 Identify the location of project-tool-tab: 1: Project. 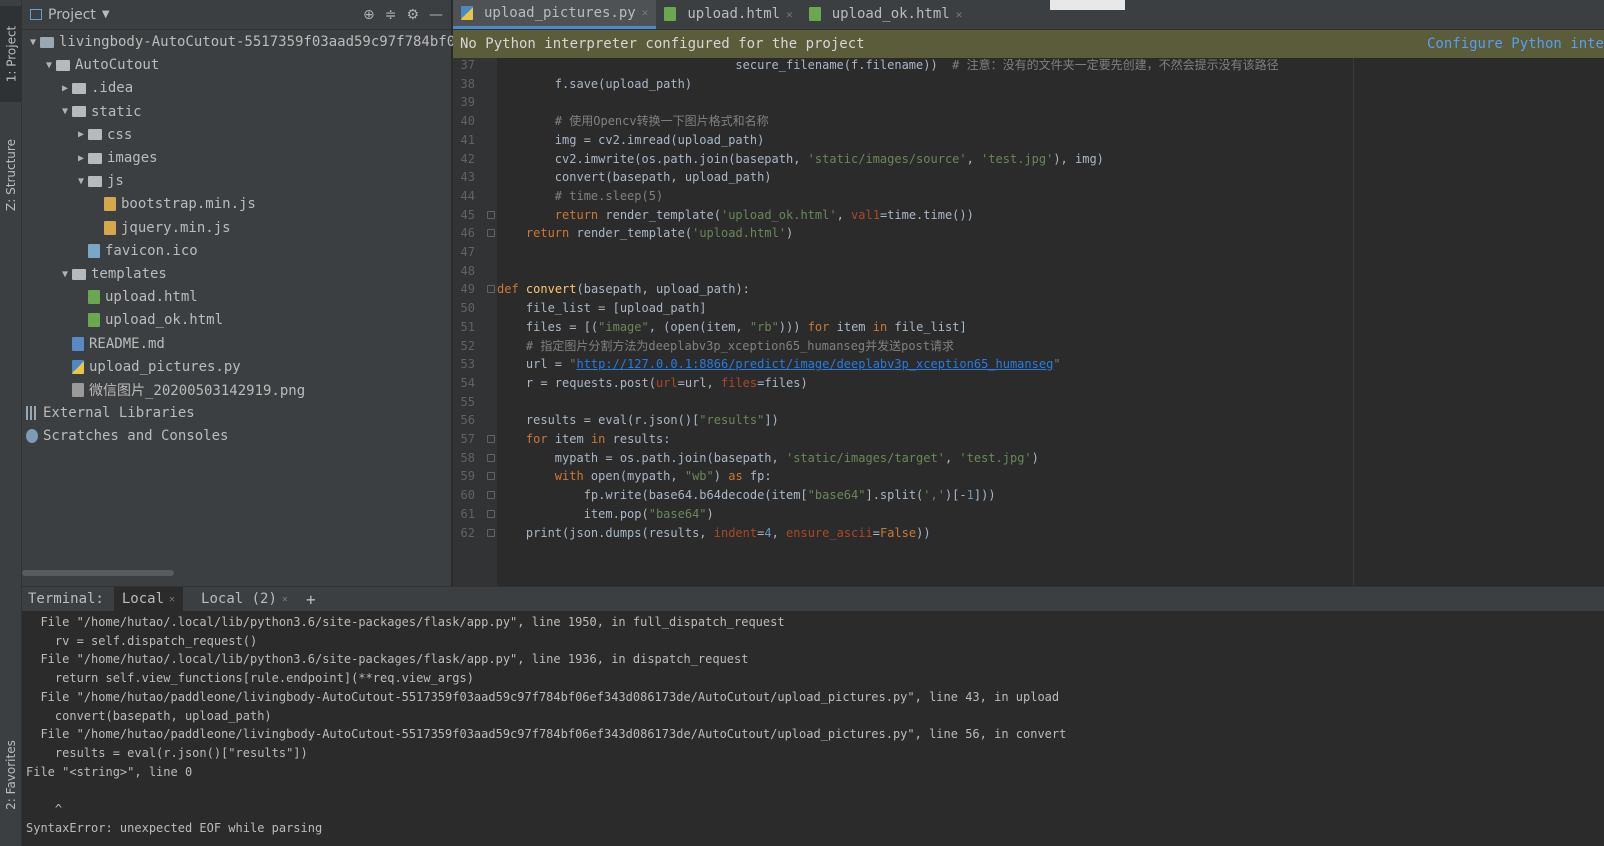
(11, 54).